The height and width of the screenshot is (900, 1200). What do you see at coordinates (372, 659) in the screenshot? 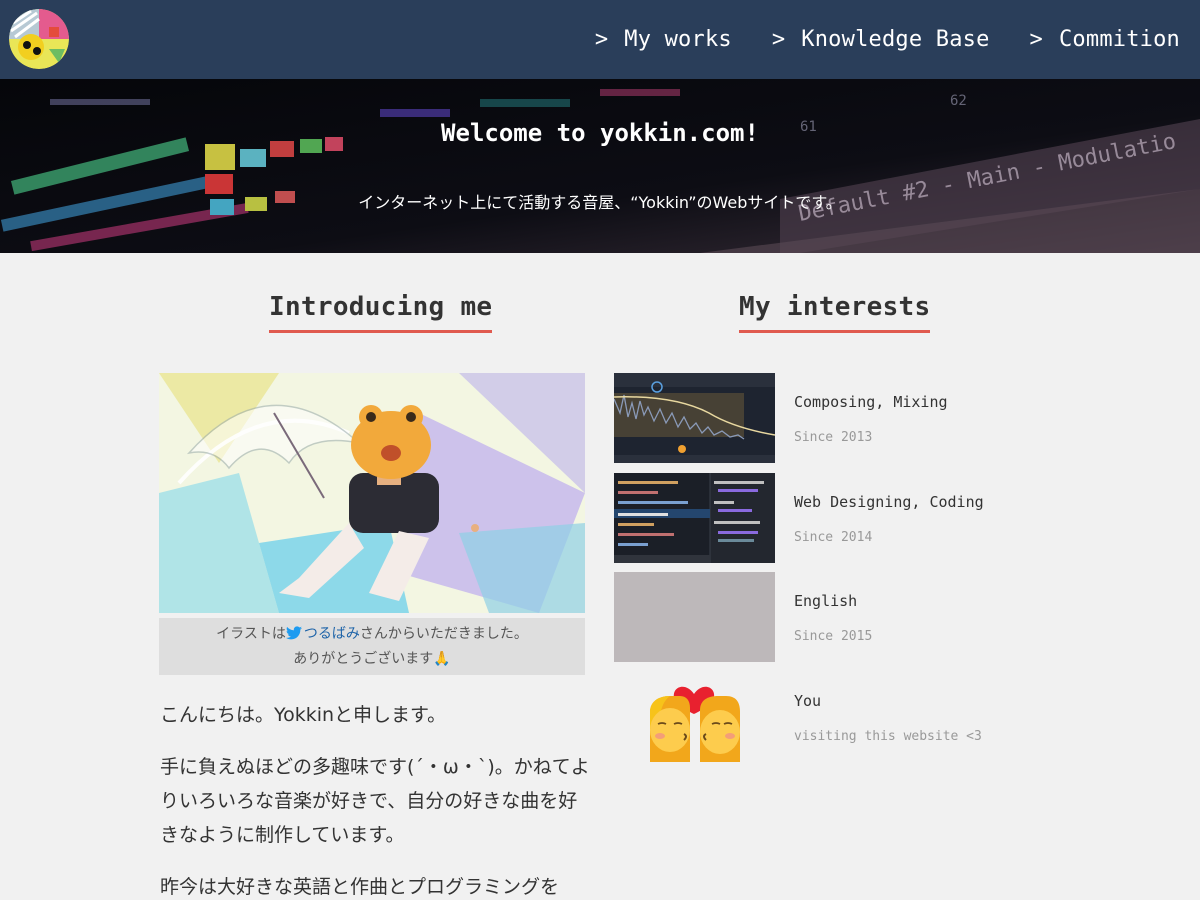
I see `caption-line-2: ありがとうございます🙏` at bounding box center [372, 659].